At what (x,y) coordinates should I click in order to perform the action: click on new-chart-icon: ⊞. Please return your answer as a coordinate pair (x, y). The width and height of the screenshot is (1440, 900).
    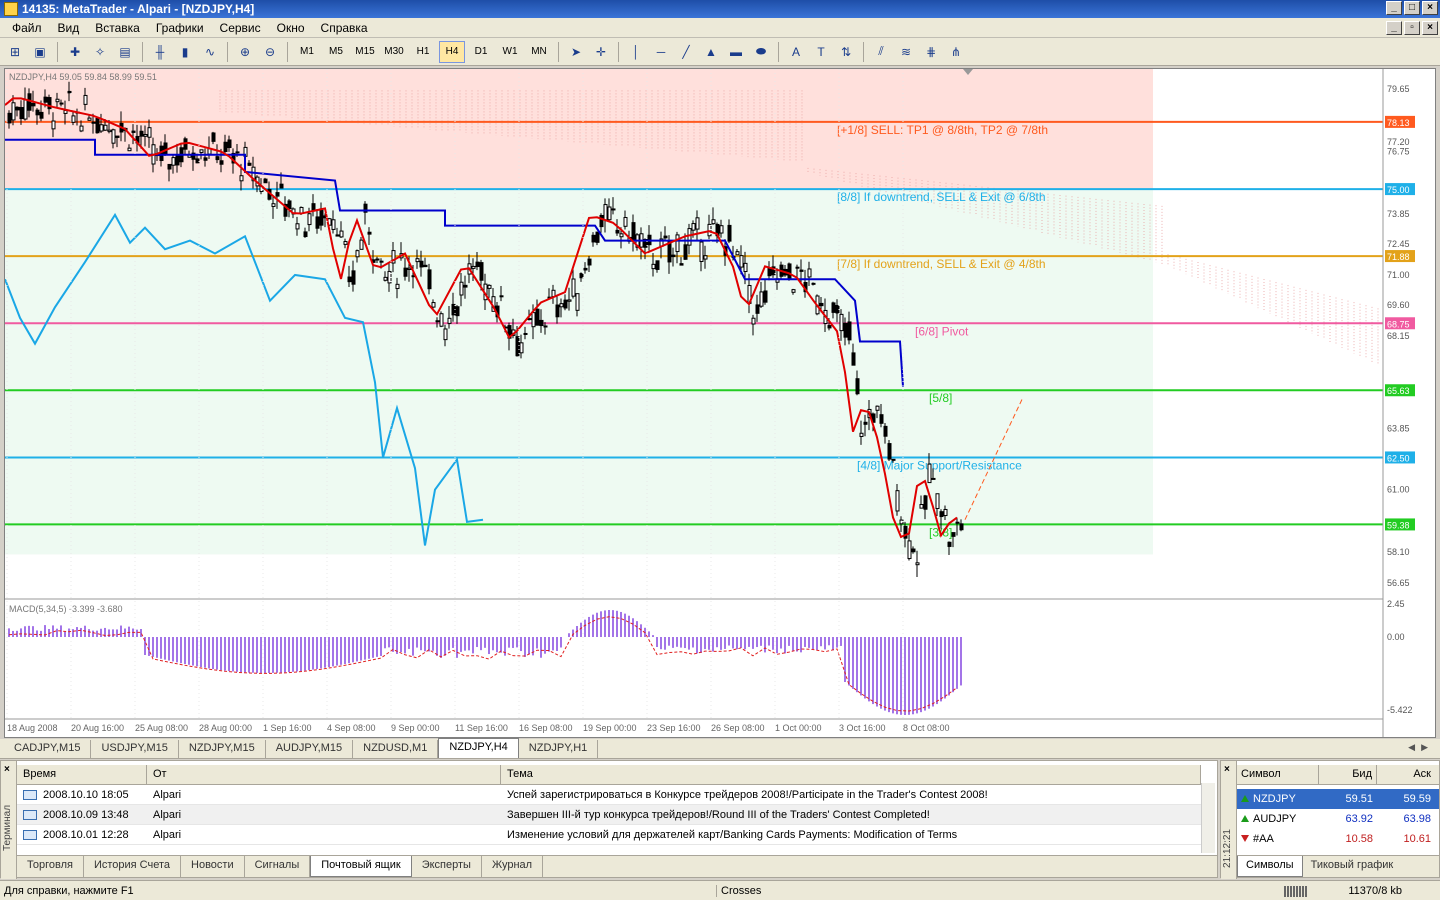
    Looking at the image, I should click on (15, 52).